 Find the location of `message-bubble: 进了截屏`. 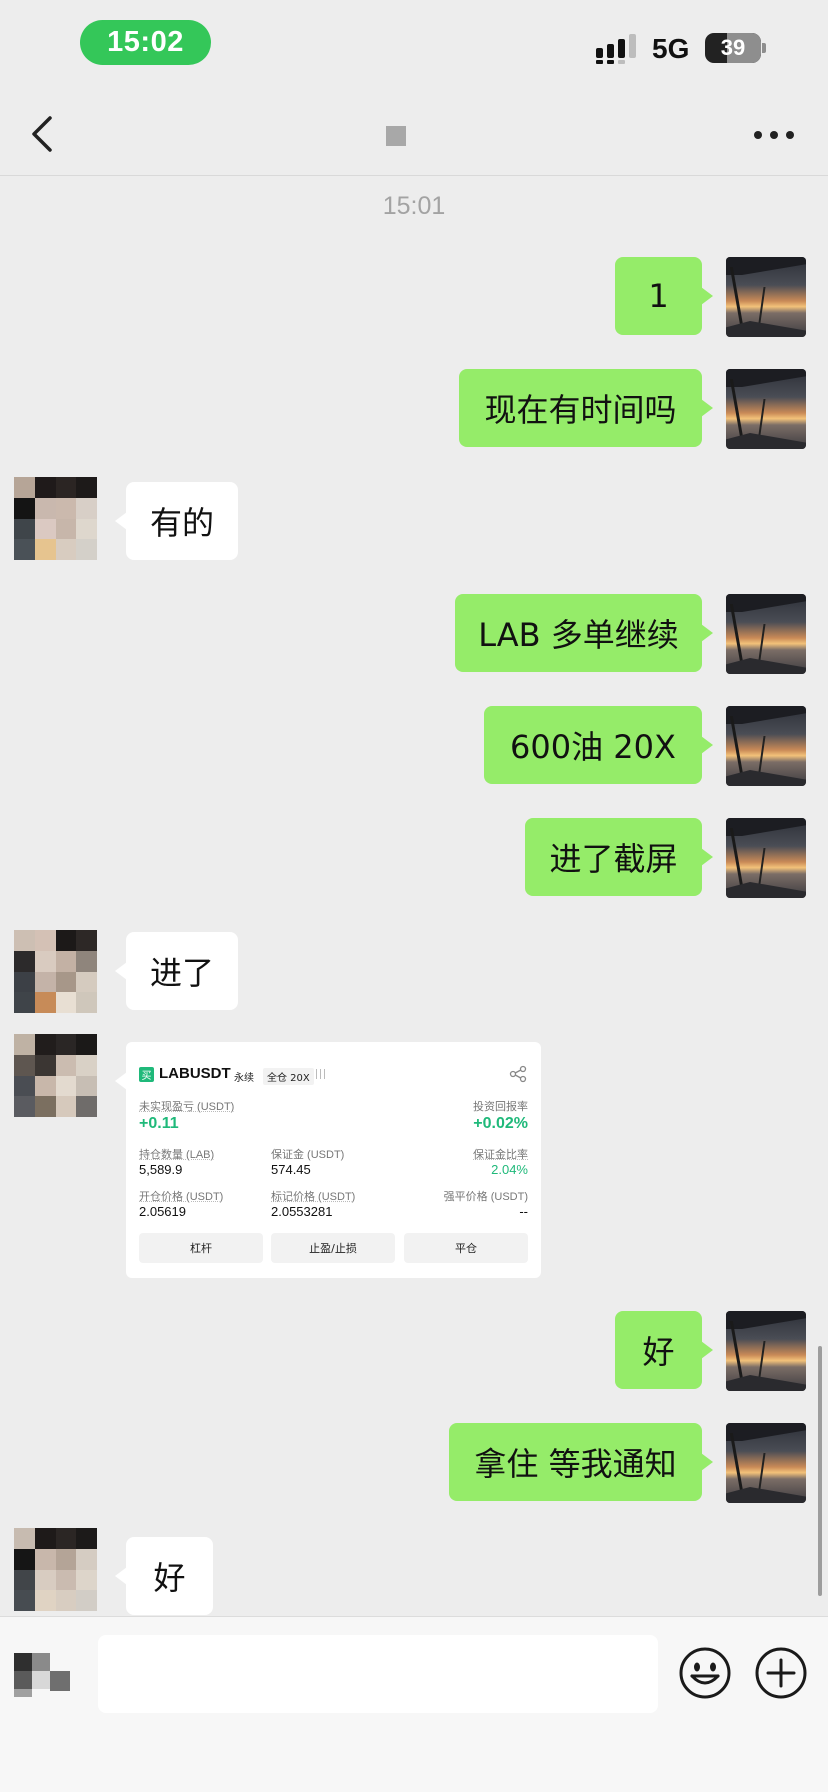

message-bubble: 进了截屏 is located at coordinates (619, 857).